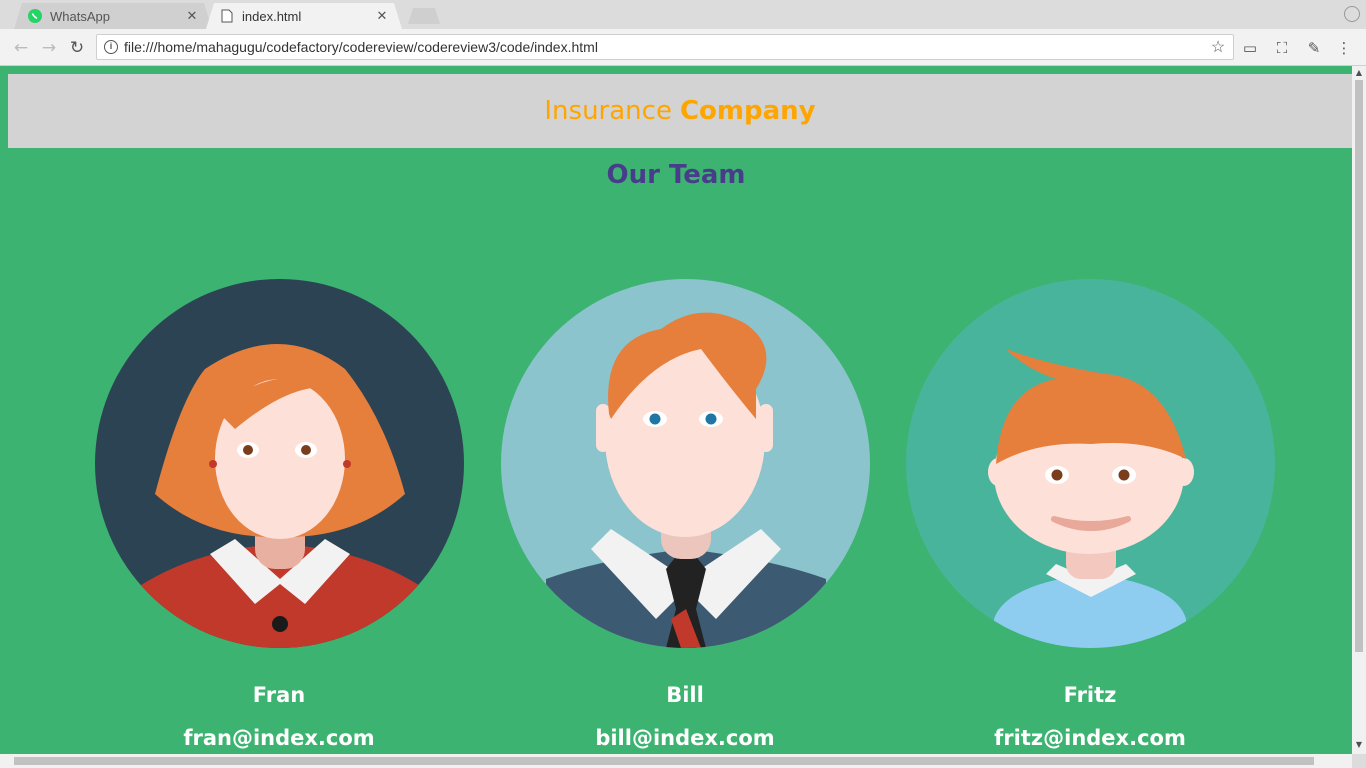 This screenshot has height=768, width=1366. What do you see at coordinates (1344, 48) in the screenshot?
I see `menu-icon: ⋮` at bounding box center [1344, 48].